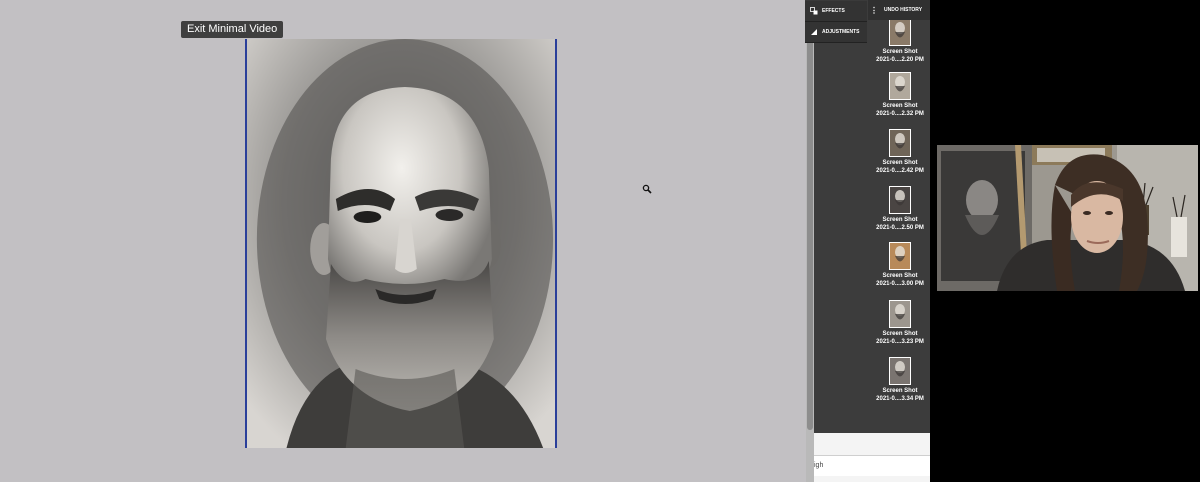 The image size is (1200, 482). I want to click on history-item-timestamp: 2021-0....3.34 PM, so click(900, 399).